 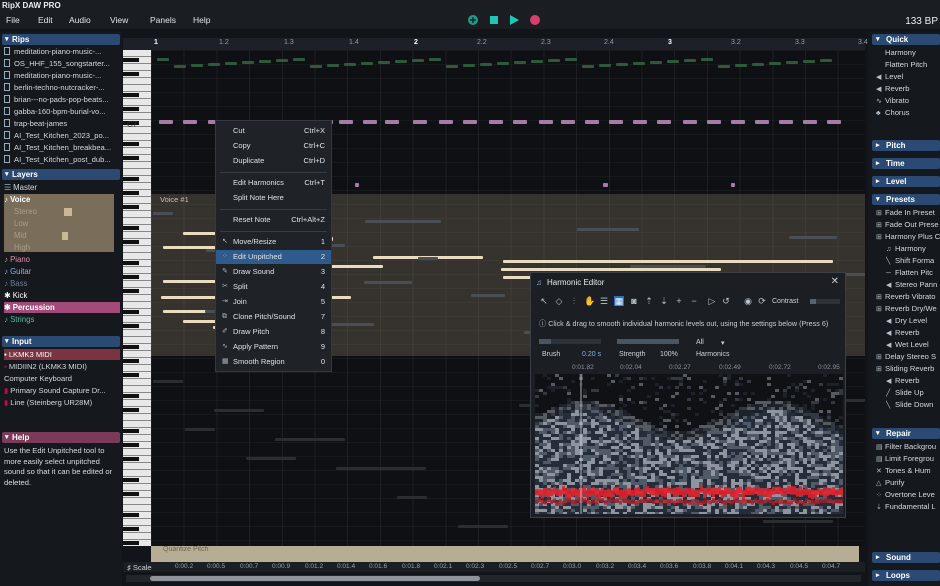 I want to click on repair-item: ▤ Filter Backgrou, so click(x=908, y=446).